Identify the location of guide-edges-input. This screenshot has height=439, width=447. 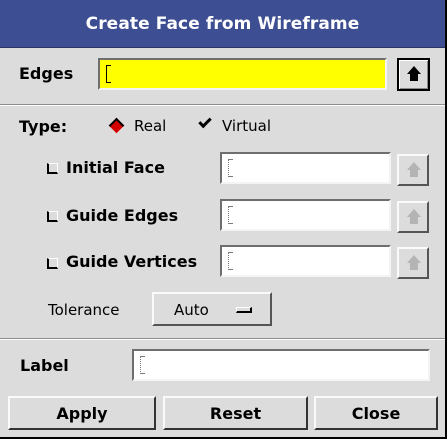
(305, 215).